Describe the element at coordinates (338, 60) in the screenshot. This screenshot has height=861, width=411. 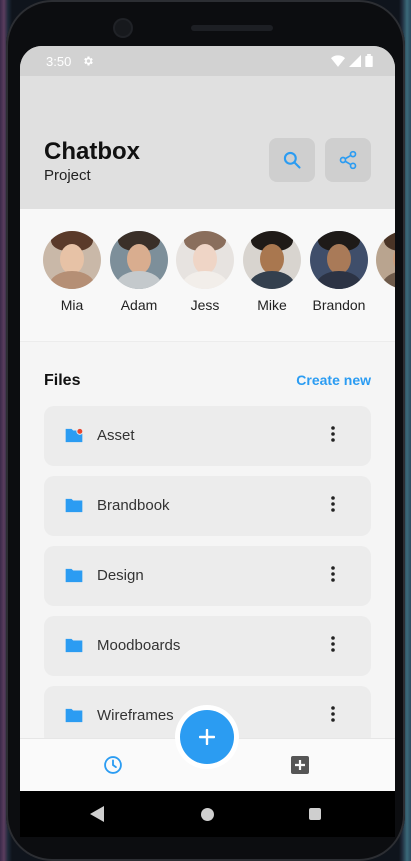
I see `wifi-icon` at that location.